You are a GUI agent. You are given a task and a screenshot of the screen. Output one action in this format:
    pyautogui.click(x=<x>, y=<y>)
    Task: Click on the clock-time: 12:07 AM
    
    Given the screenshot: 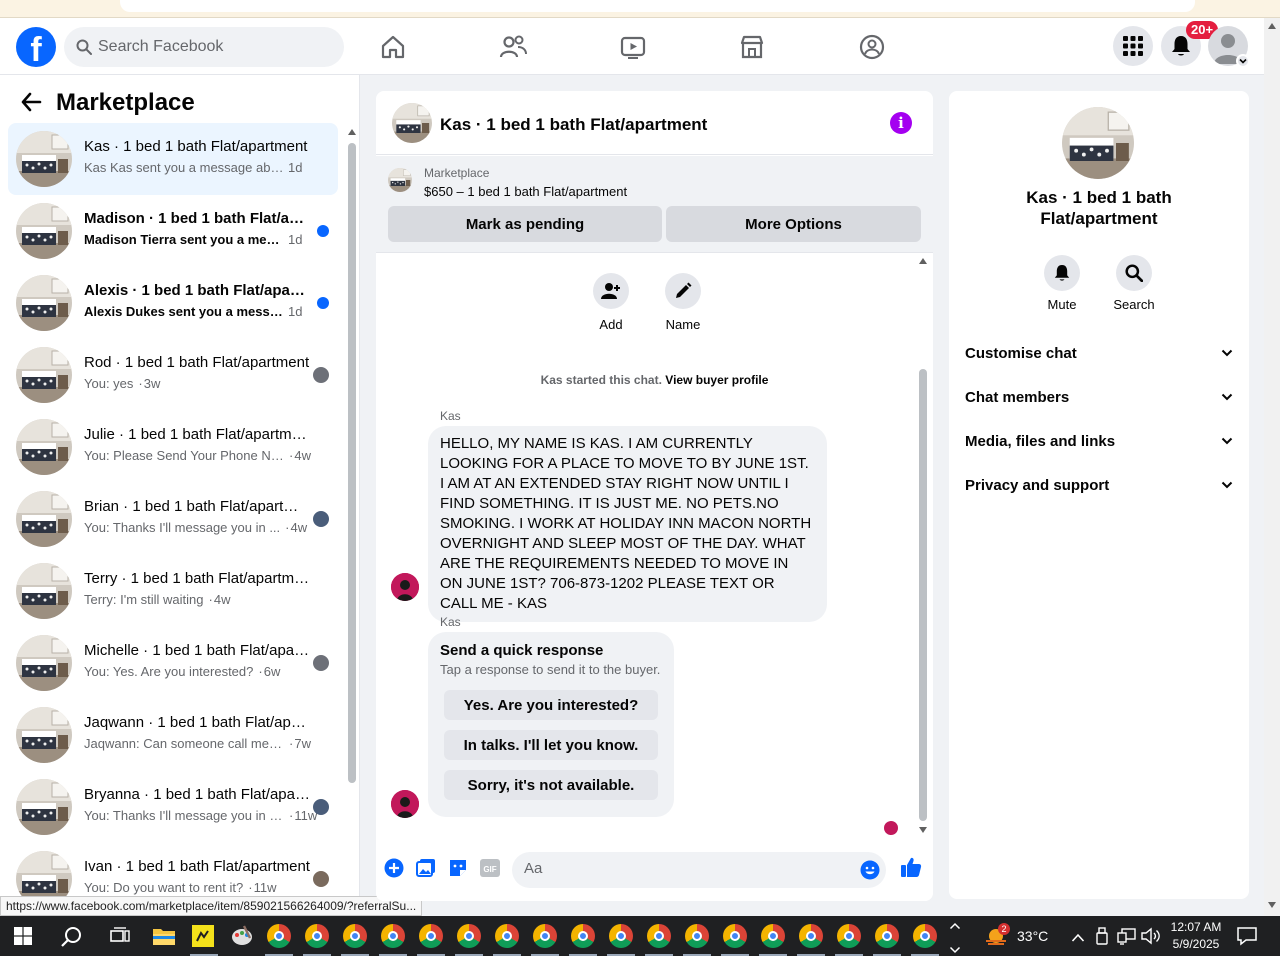 What is the action you would take?
    pyautogui.click(x=1196, y=927)
    